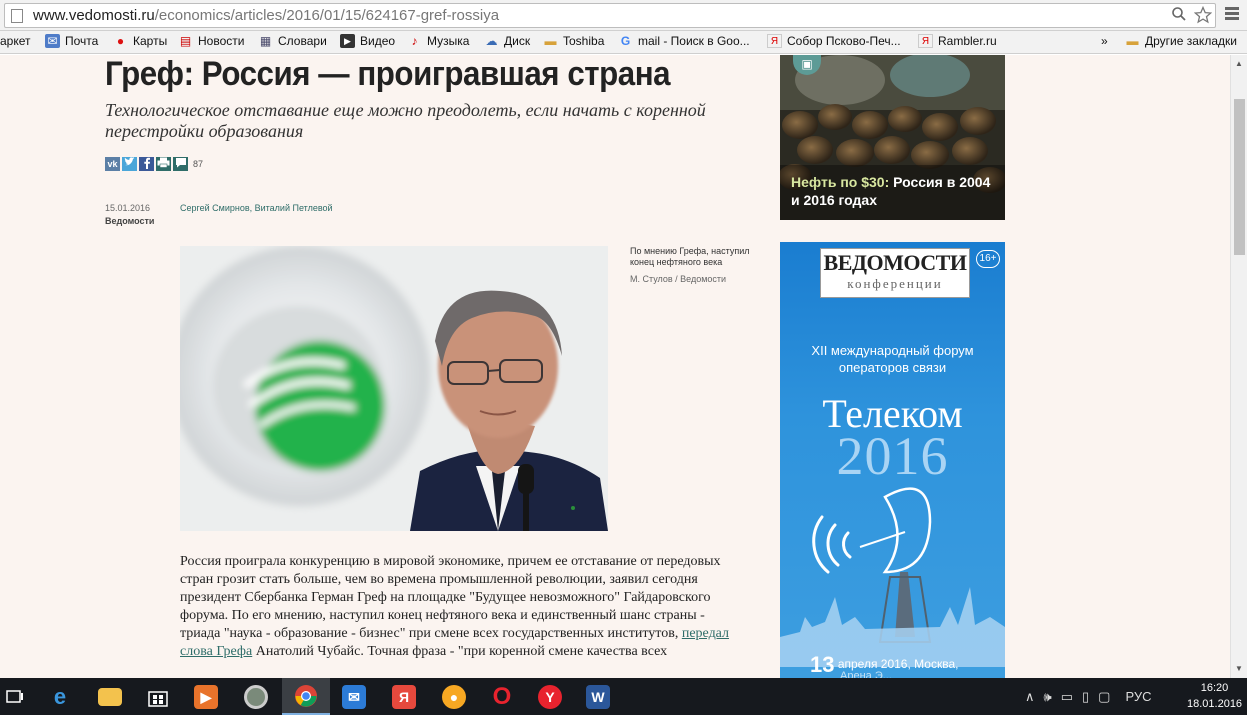 The height and width of the screenshot is (715, 1247). Describe the element at coordinates (1179, 16) in the screenshot. I see `search-icon` at that location.